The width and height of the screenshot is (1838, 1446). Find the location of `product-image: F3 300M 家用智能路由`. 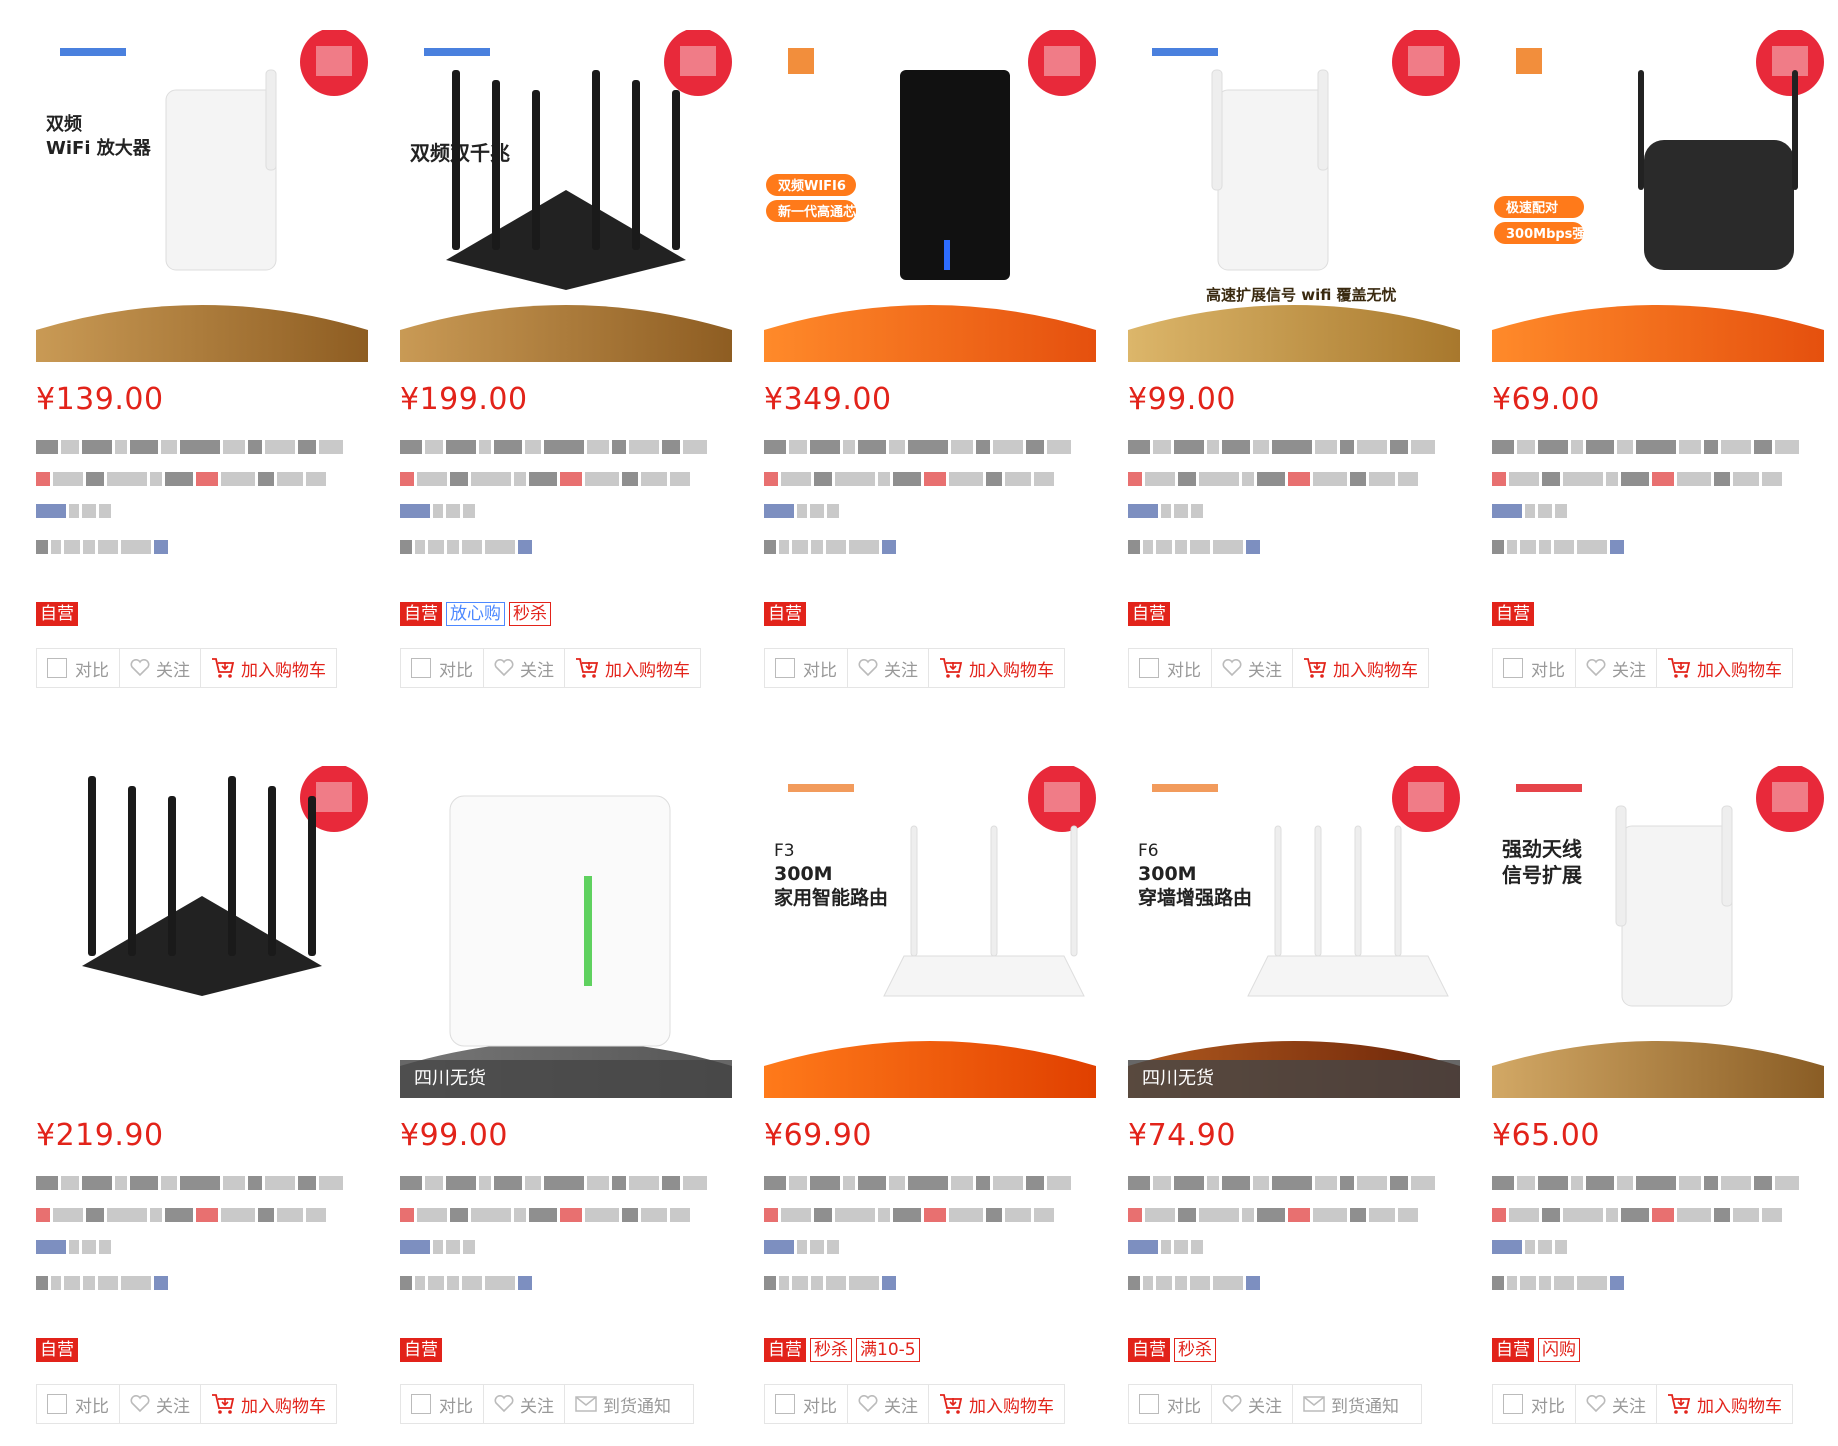

product-image: F3 300M 家用智能路由 is located at coordinates (930, 932).